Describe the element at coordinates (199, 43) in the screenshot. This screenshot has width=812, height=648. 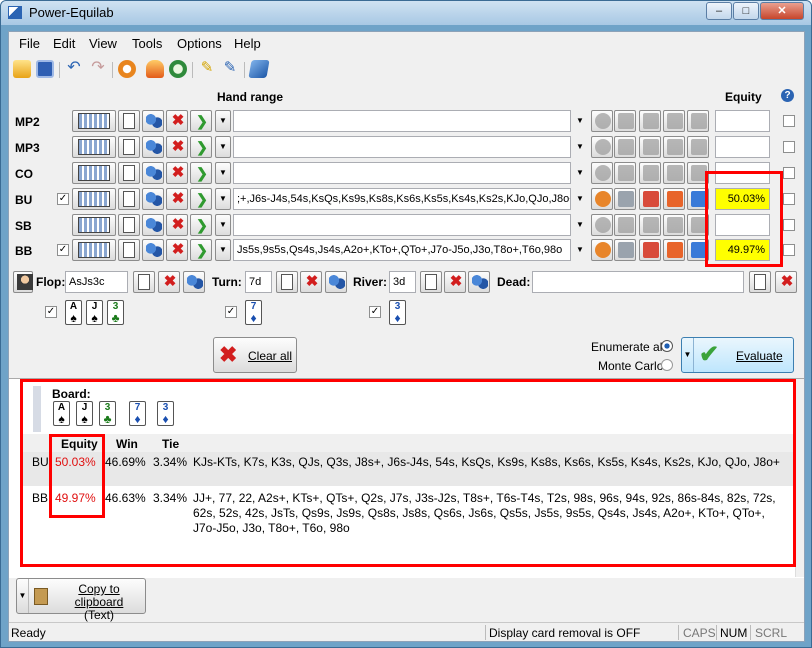
I see `menu-options: Options` at that location.